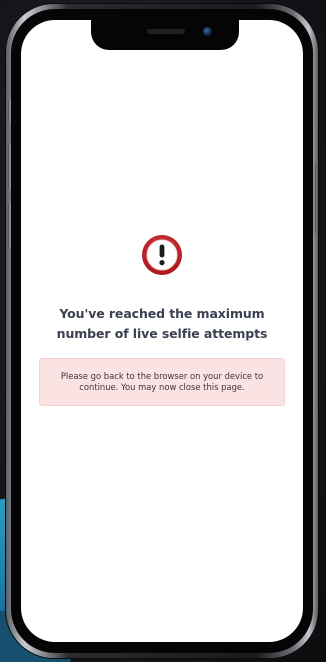  I want to click on exclamation-circle-icon, so click(162, 255).